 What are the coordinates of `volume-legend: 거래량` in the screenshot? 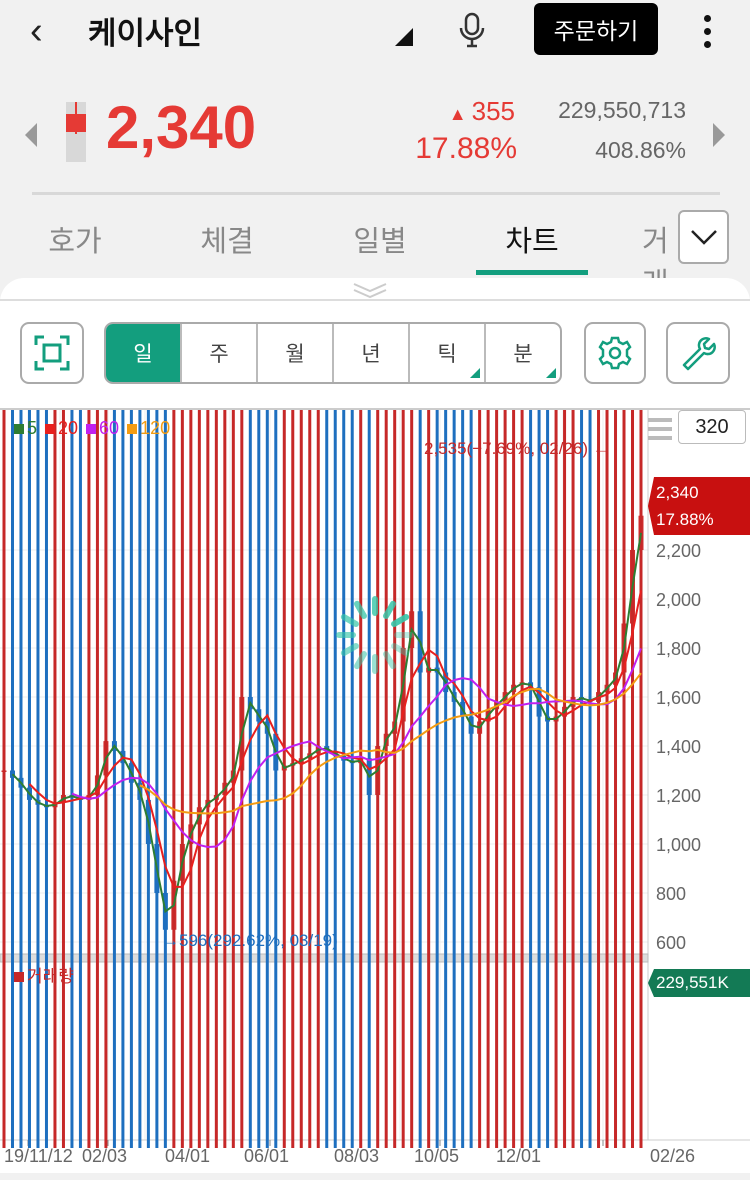 It's located at (44, 974).